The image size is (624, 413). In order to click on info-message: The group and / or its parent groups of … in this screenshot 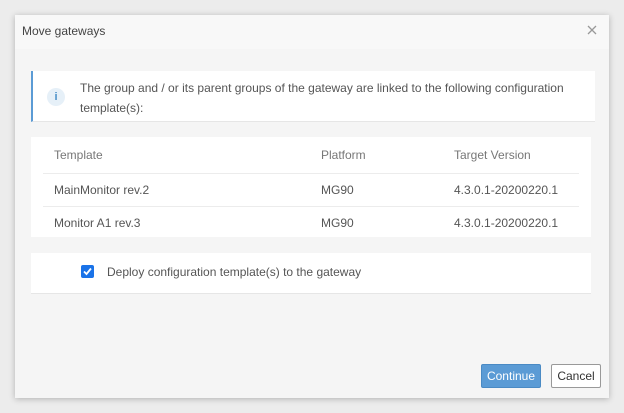, I will do `click(322, 98)`.